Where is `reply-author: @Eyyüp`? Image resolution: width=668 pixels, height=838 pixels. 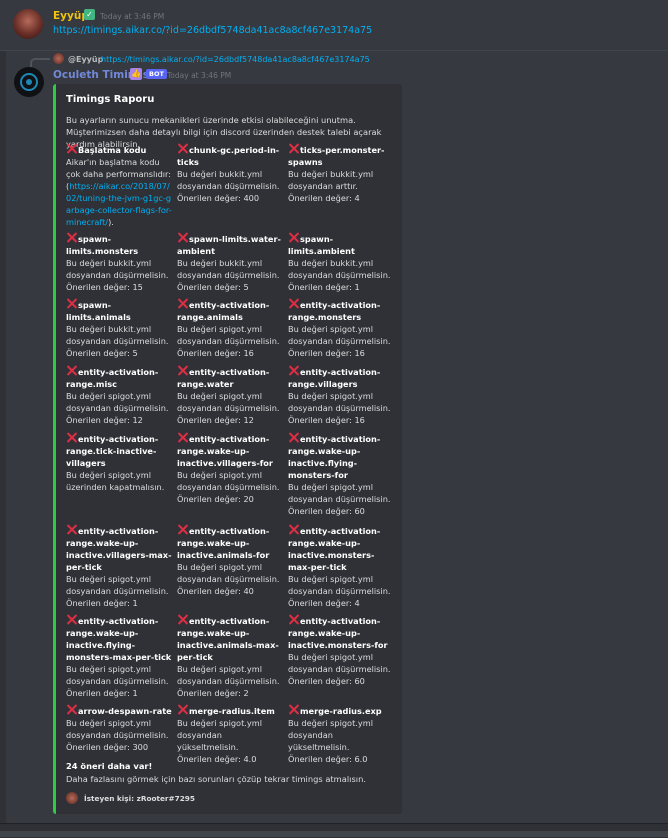 reply-author: @Eyyüp is located at coordinates (85, 59).